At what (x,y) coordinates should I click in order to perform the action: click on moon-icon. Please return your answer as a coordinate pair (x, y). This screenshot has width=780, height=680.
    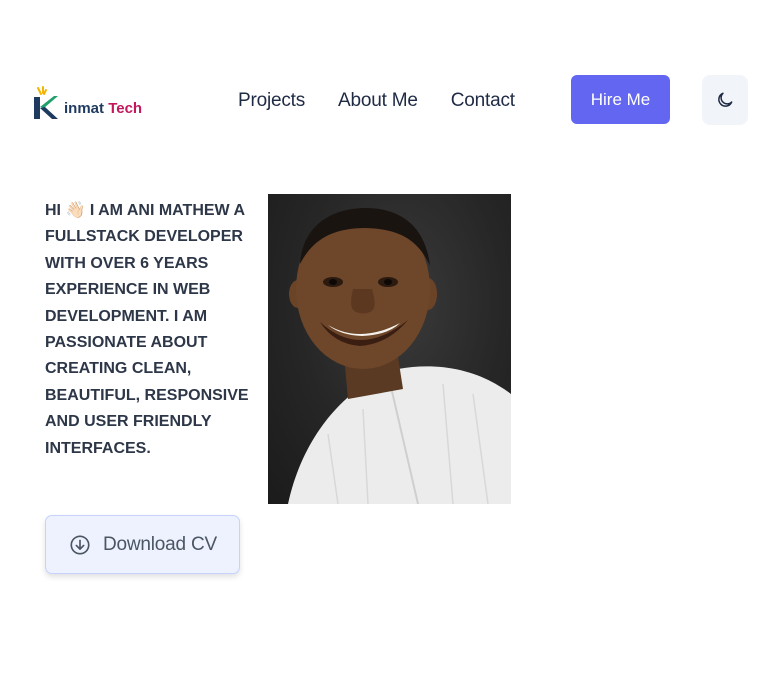
    Looking at the image, I should click on (725, 99).